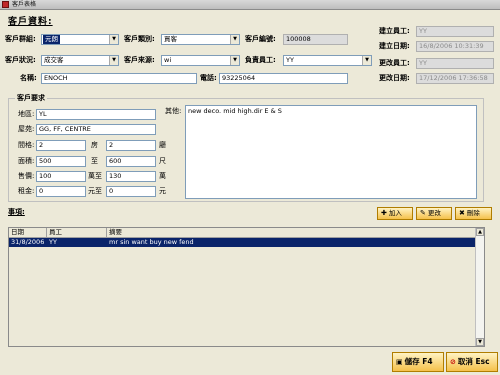 This screenshot has width=500, height=375. I want to click on delete-icon: ✖, so click(462, 213).